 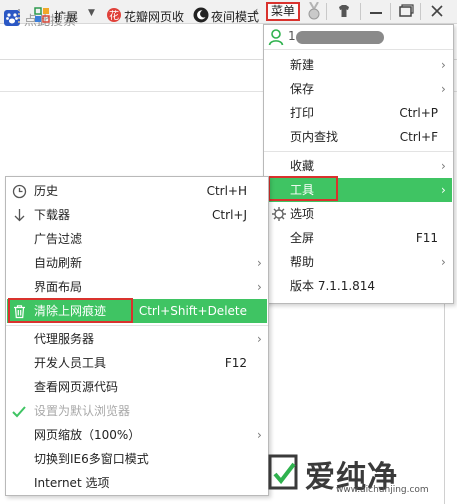 What do you see at coordinates (87, 435) in the screenshot?
I see `menu-item-label: 网页缩放（100%）` at bounding box center [87, 435].